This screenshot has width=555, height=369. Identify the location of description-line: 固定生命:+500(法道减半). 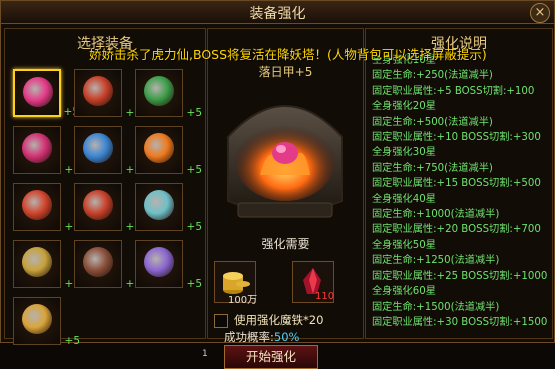
(432, 122).